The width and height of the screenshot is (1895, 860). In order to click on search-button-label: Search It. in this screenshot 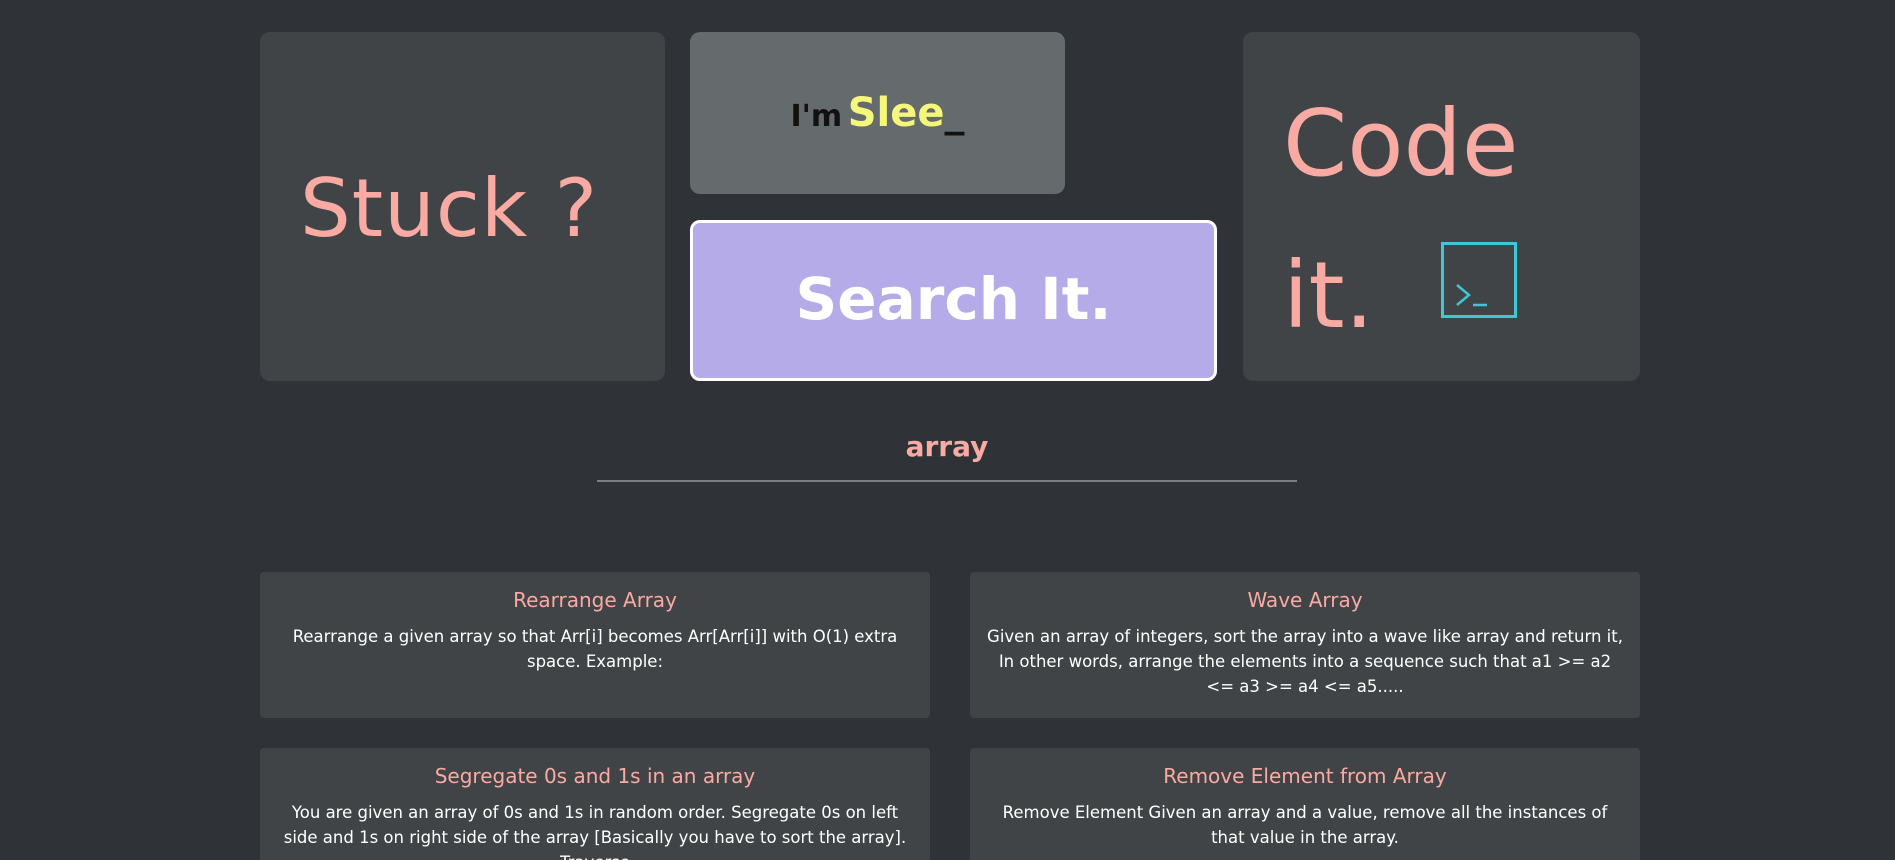, I will do `click(953, 299)`.